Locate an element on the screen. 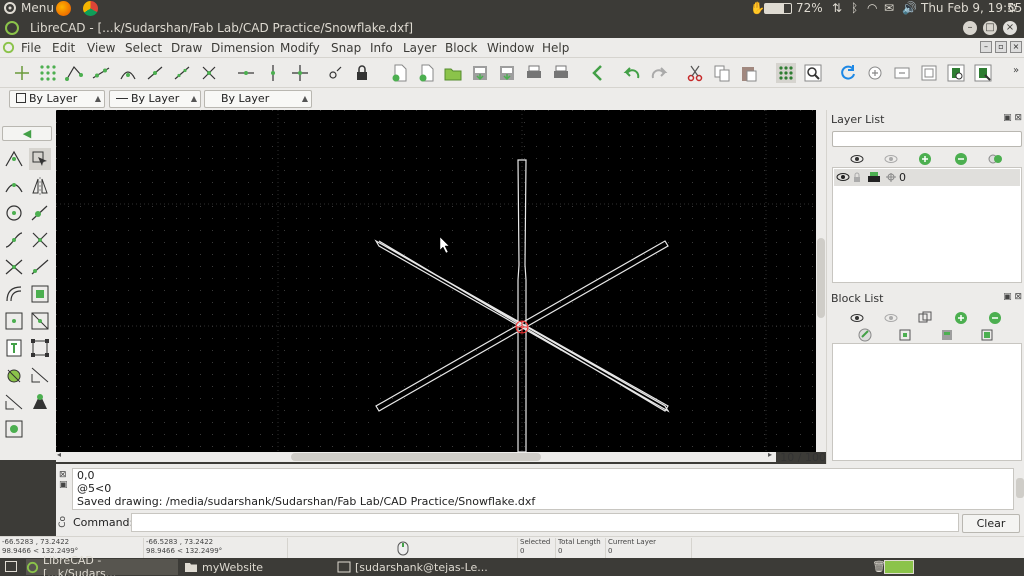  layer-row: 0 is located at coordinates (927, 177).